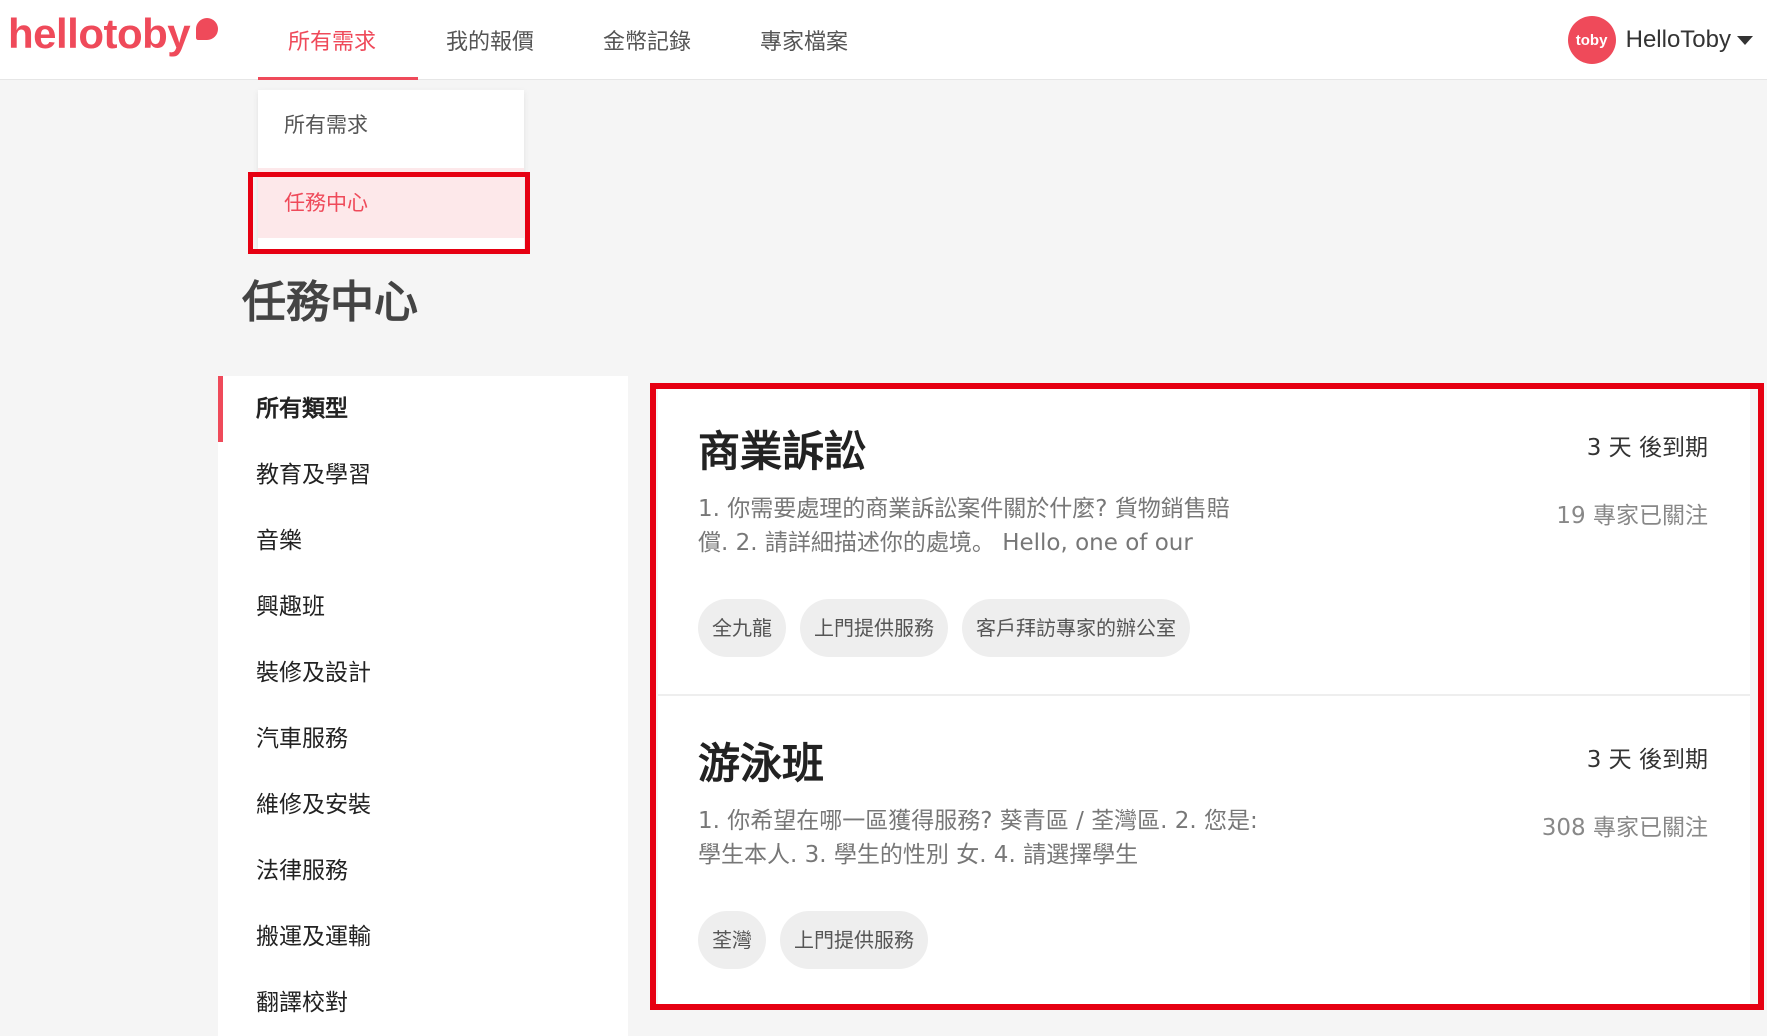 Image resolution: width=1767 pixels, height=1036 pixels. Describe the element at coordinates (338, 78) in the screenshot. I see `nav-active-underline` at that location.